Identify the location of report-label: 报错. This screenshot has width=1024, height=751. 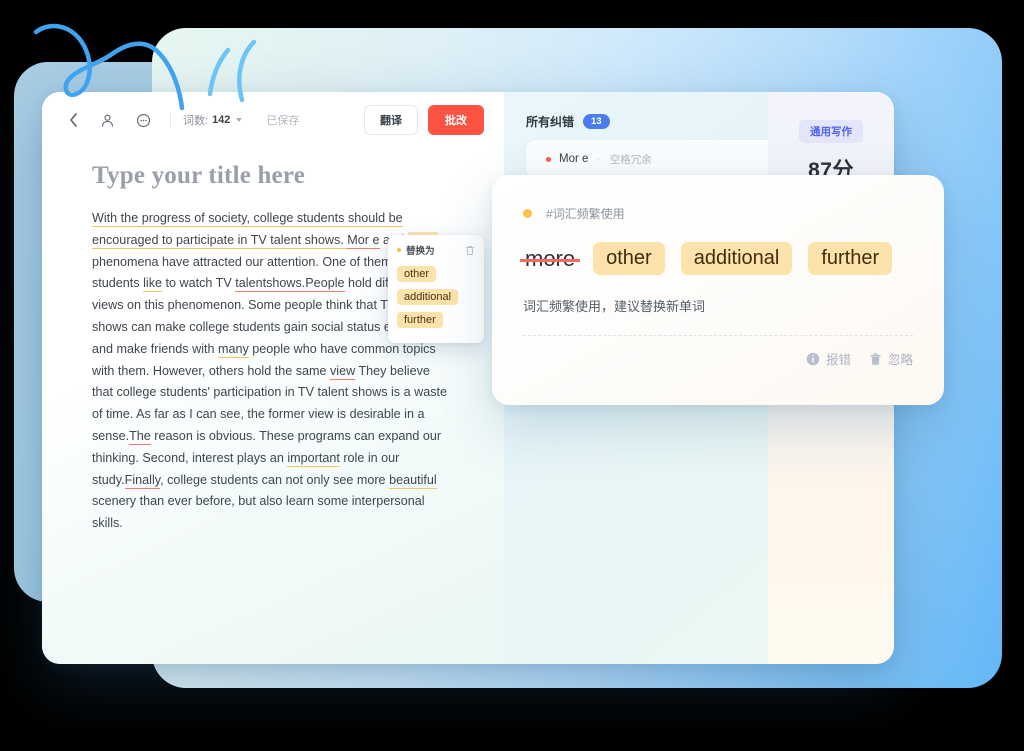
(838, 360).